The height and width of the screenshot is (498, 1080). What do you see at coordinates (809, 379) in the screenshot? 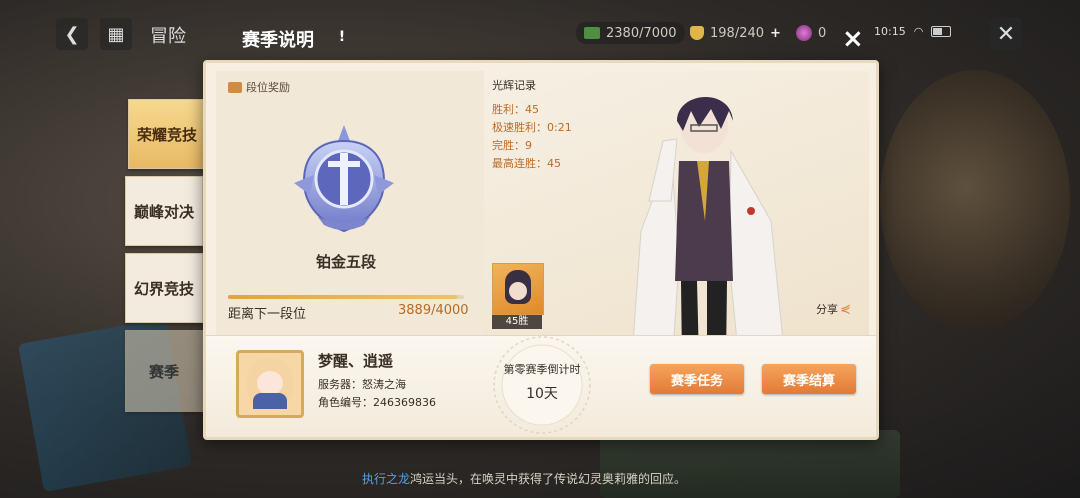
I see `season-settle-button: 赛季结算` at bounding box center [809, 379].